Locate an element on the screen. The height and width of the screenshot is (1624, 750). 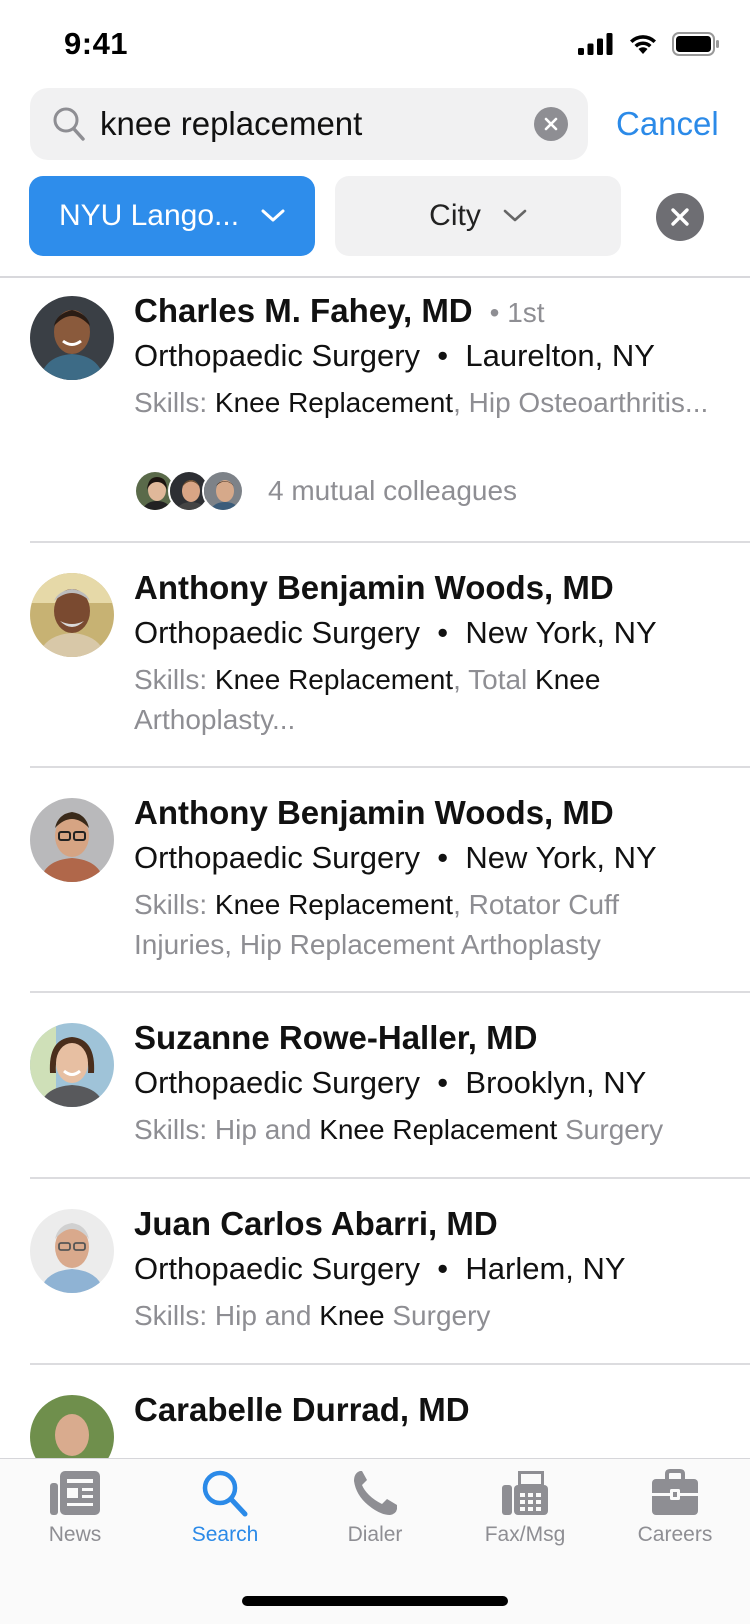
tab-bar: News Search Dialer Fax/Msg Careers is located at coordinates (375, 1541).